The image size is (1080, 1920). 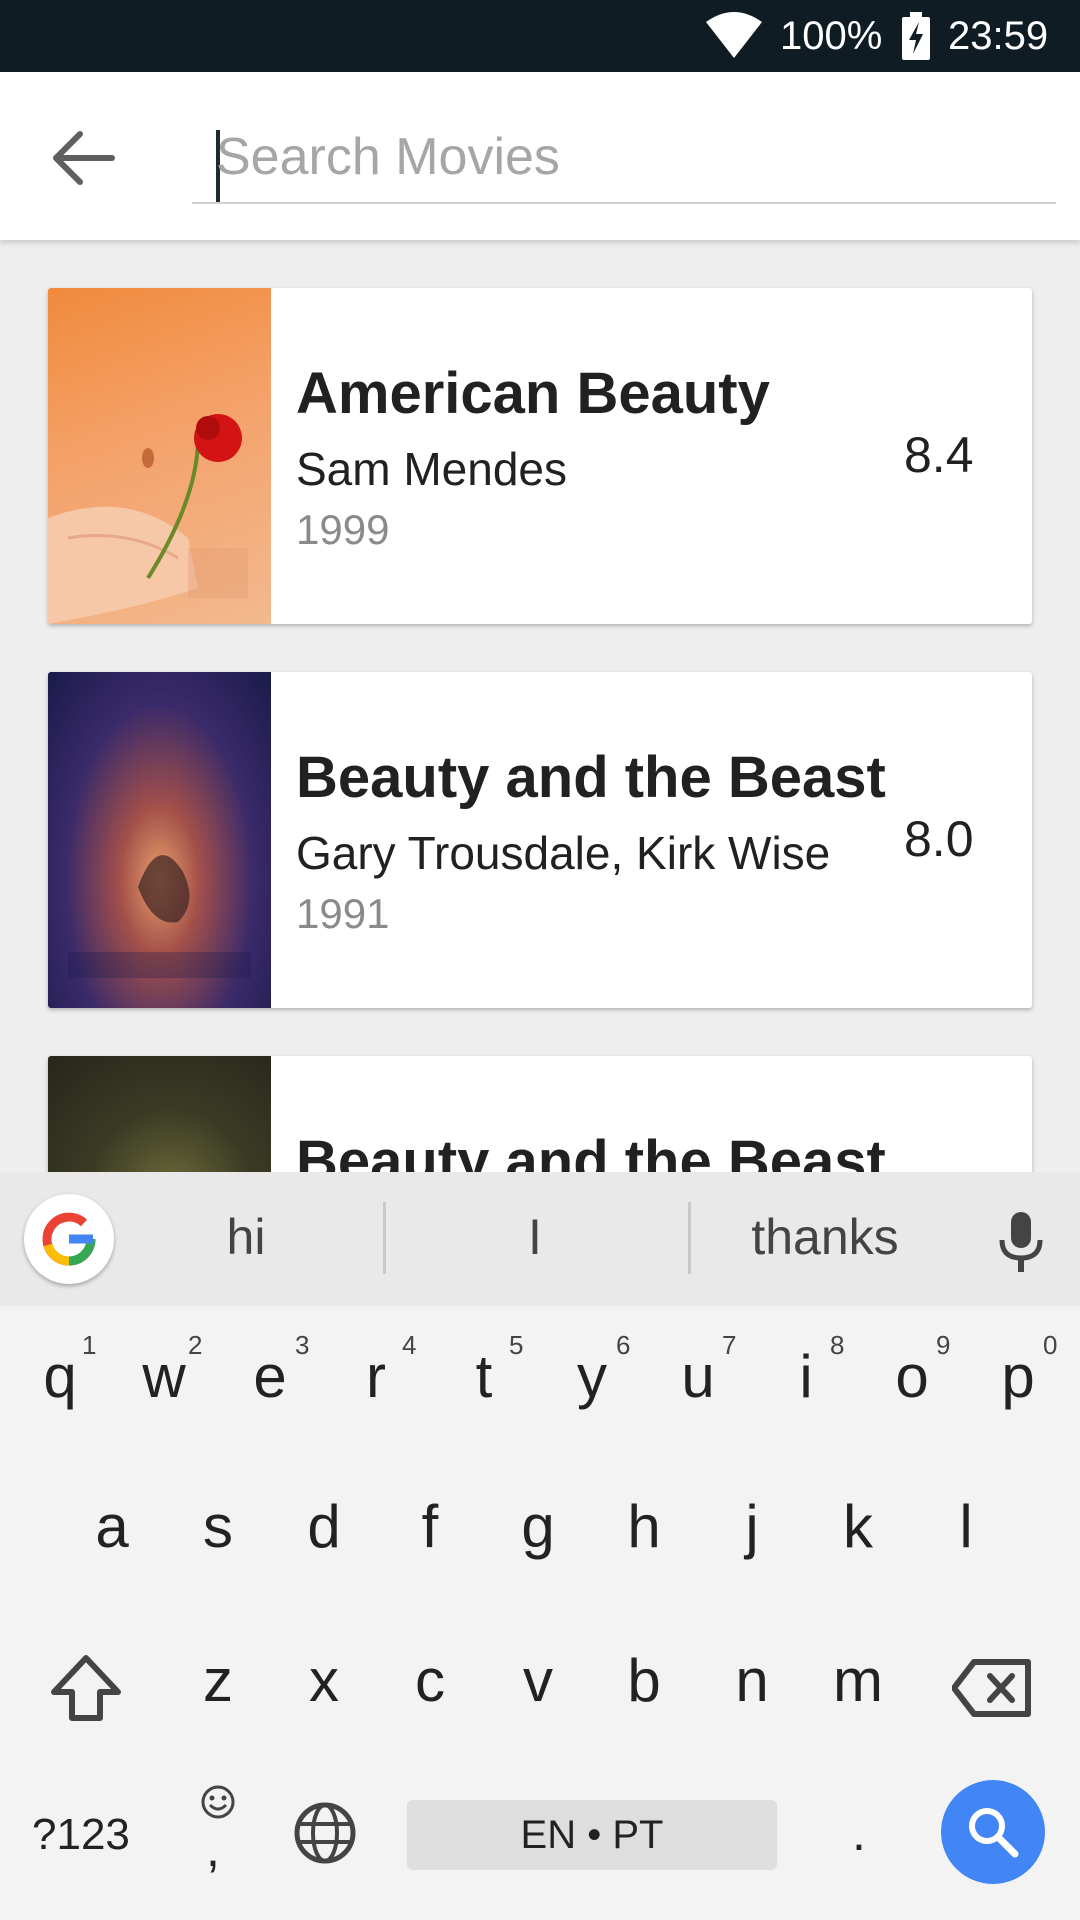 What do you see at coordinates (343, 913) in the screenshot?
I see `movie-year: 1991` at bounding box center [343, 913].